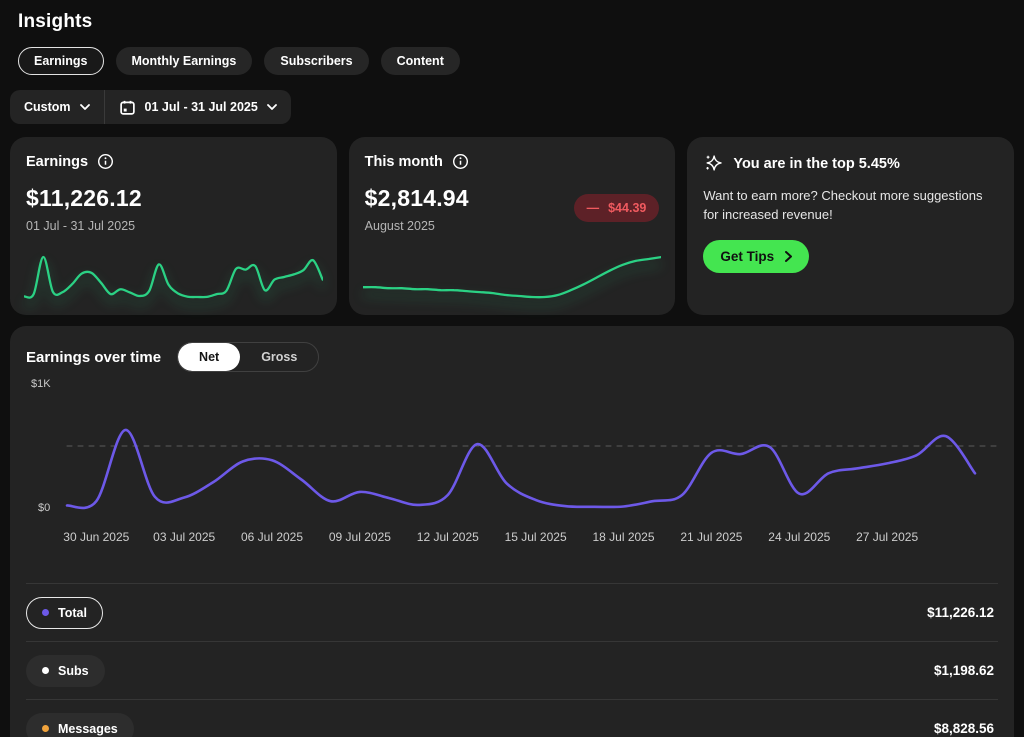 The width and height of the screenshot is (1024, 737). What do you see at coordinates (209, 357) in the screenshot?
I see `toggle-net: Net` at bounding box center [209, 357].